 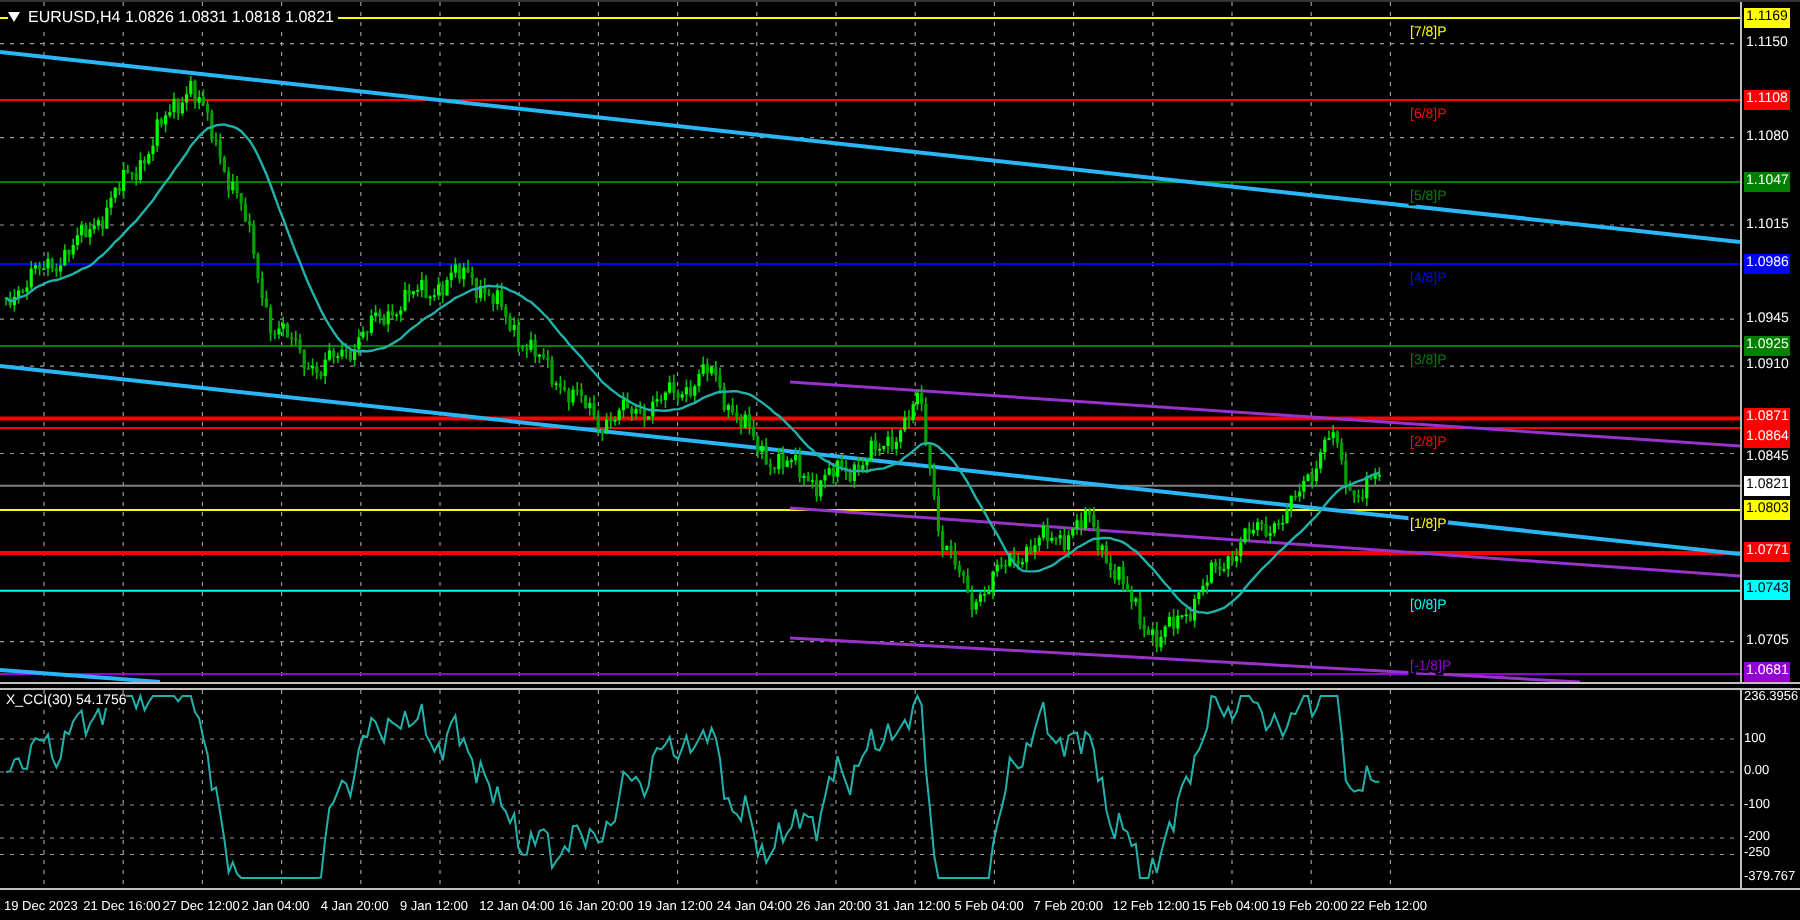 What do you see at coordinates (14, 17) in the screenshot?
I see `dropdown-triangle-icon` at bounding box center [14, 17].